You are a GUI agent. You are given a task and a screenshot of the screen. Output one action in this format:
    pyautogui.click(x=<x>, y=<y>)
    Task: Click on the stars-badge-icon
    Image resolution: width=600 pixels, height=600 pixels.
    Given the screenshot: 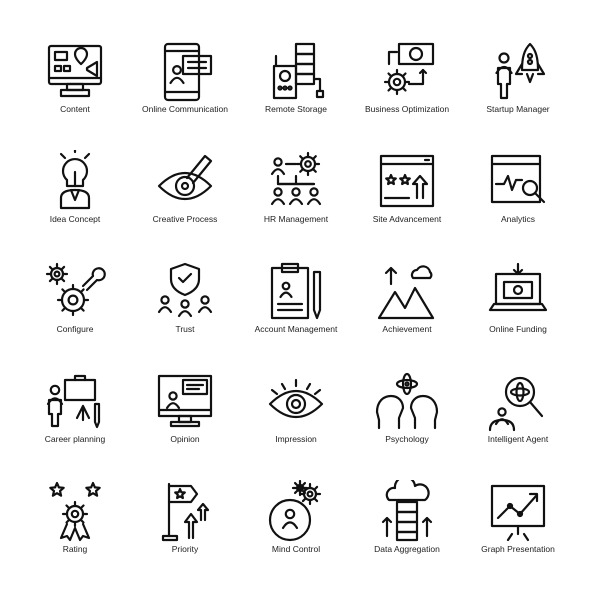 What is the action you would take?
    pyautogui.click(x=75, y=512)
    